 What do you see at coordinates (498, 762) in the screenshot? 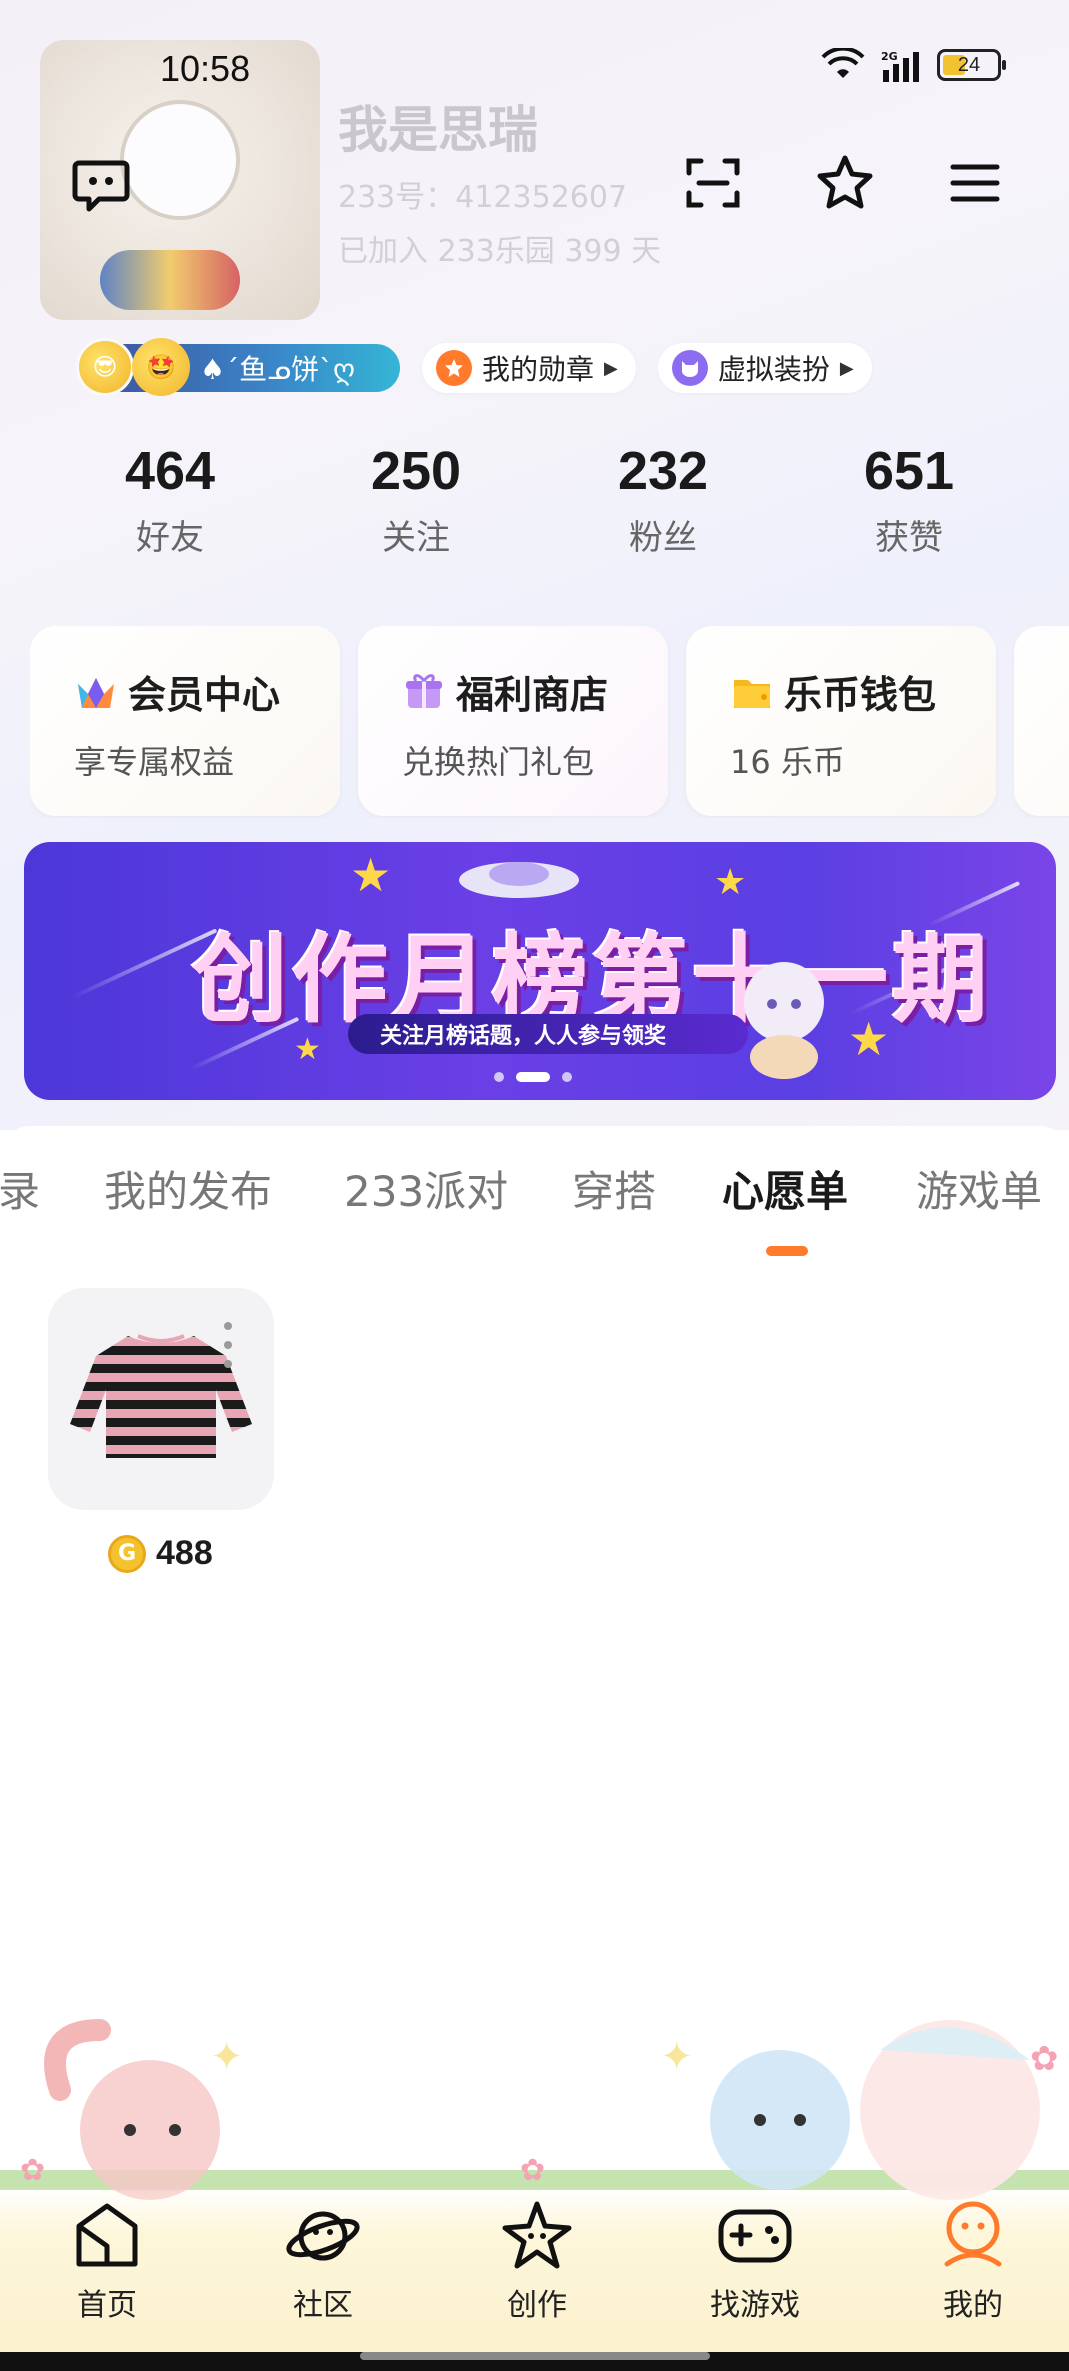
I see `card-subtitle: 兑换热门礼包` at bounding box center [498, 762].